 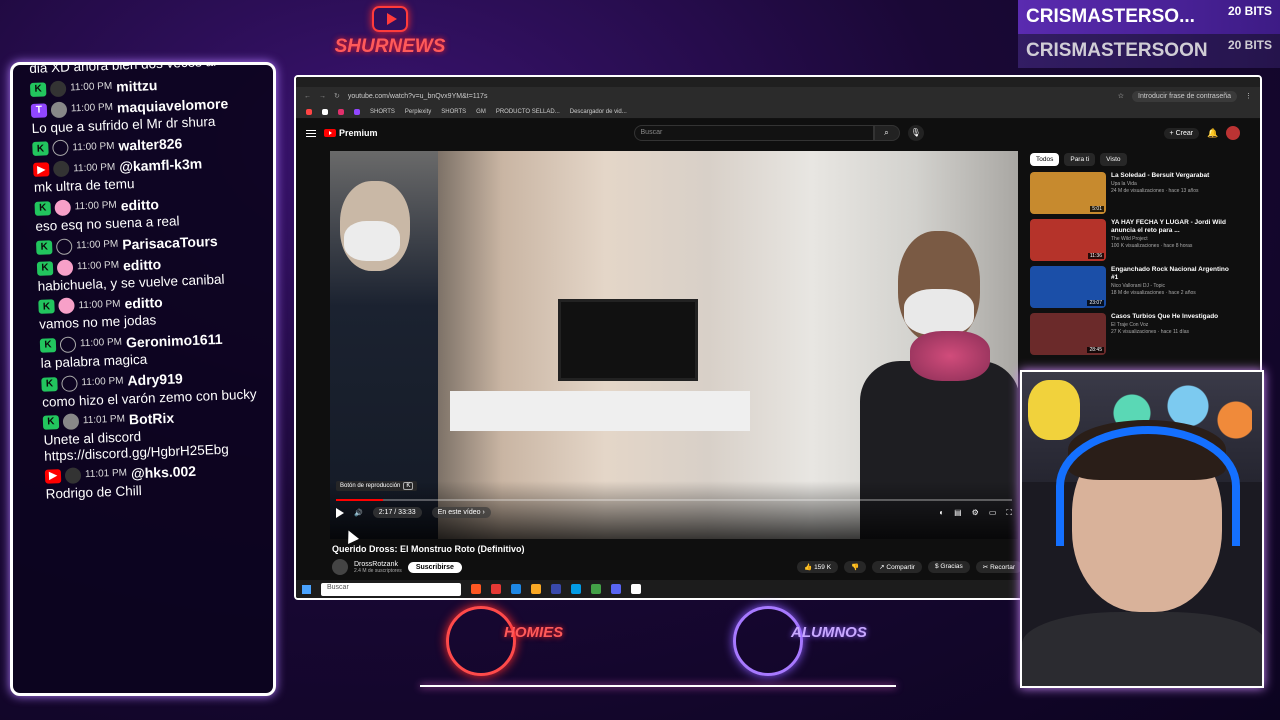 What do you see at coordinates (729, 96) in the screenshot?
I see `url-field: youtube.com/watch?v=u_bnQvx9YM&t=117s` at bounding box center [729, 96].